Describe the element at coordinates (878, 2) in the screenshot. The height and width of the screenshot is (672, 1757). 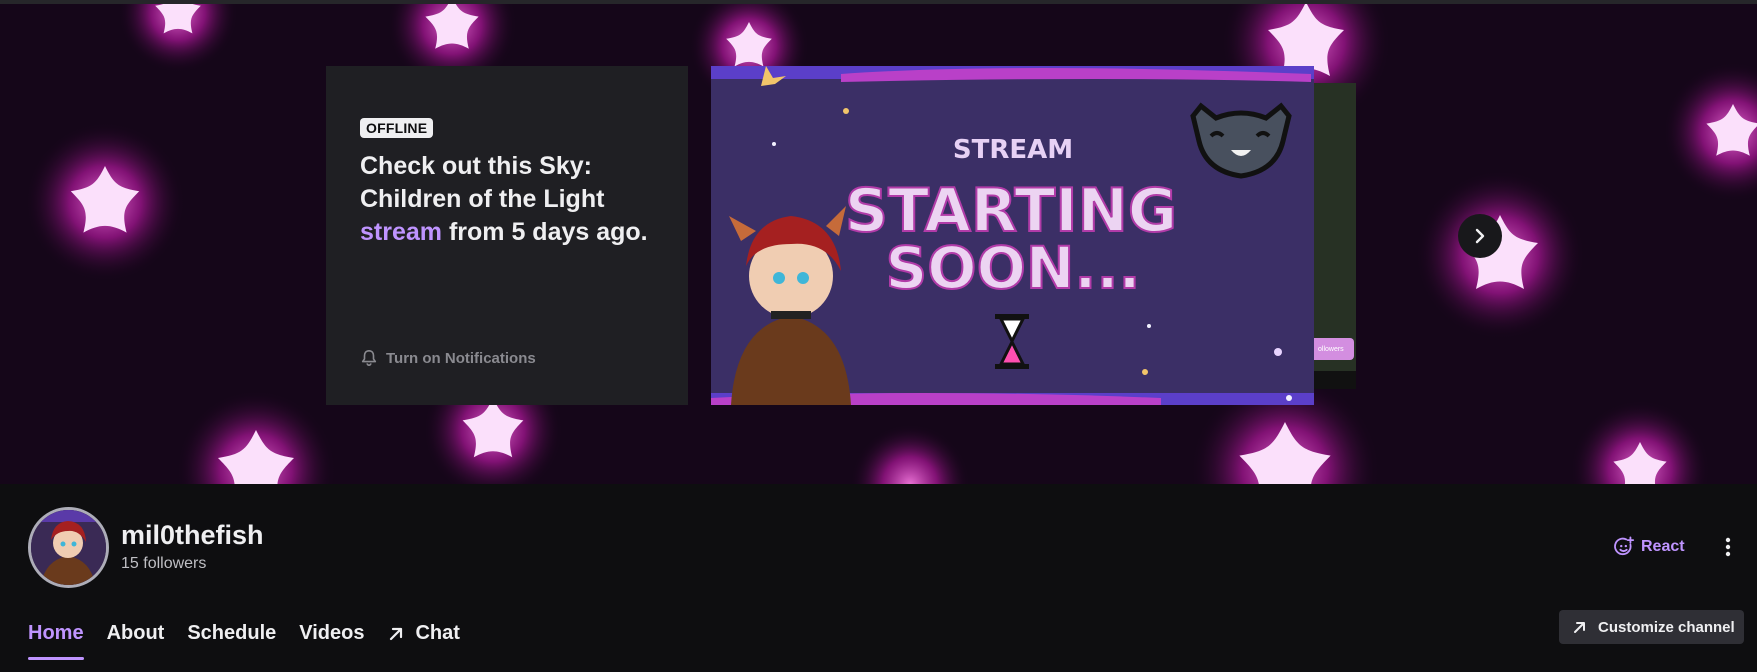
I see `top-border` at that location.